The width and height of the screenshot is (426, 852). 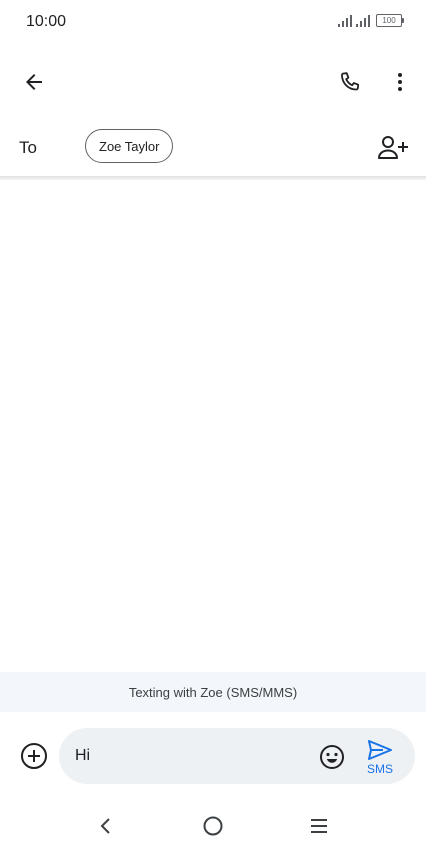 What do you see at coordinates (213, 148) in the screenshot?
I see `recipient-row: To Zoe Taylor` at bounding box center [213, 148].